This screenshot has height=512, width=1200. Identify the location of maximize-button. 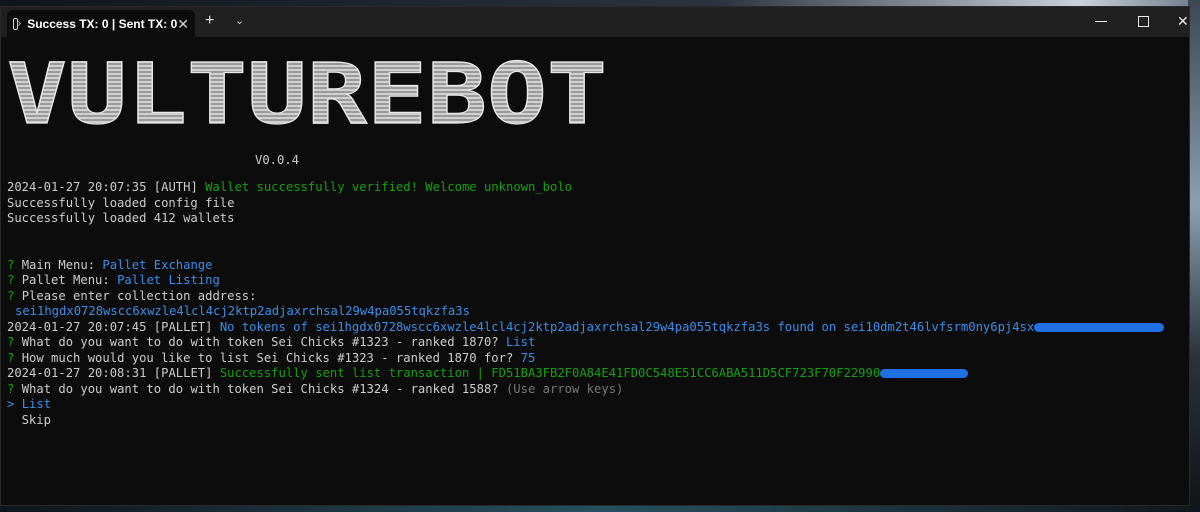
(1143, 21).